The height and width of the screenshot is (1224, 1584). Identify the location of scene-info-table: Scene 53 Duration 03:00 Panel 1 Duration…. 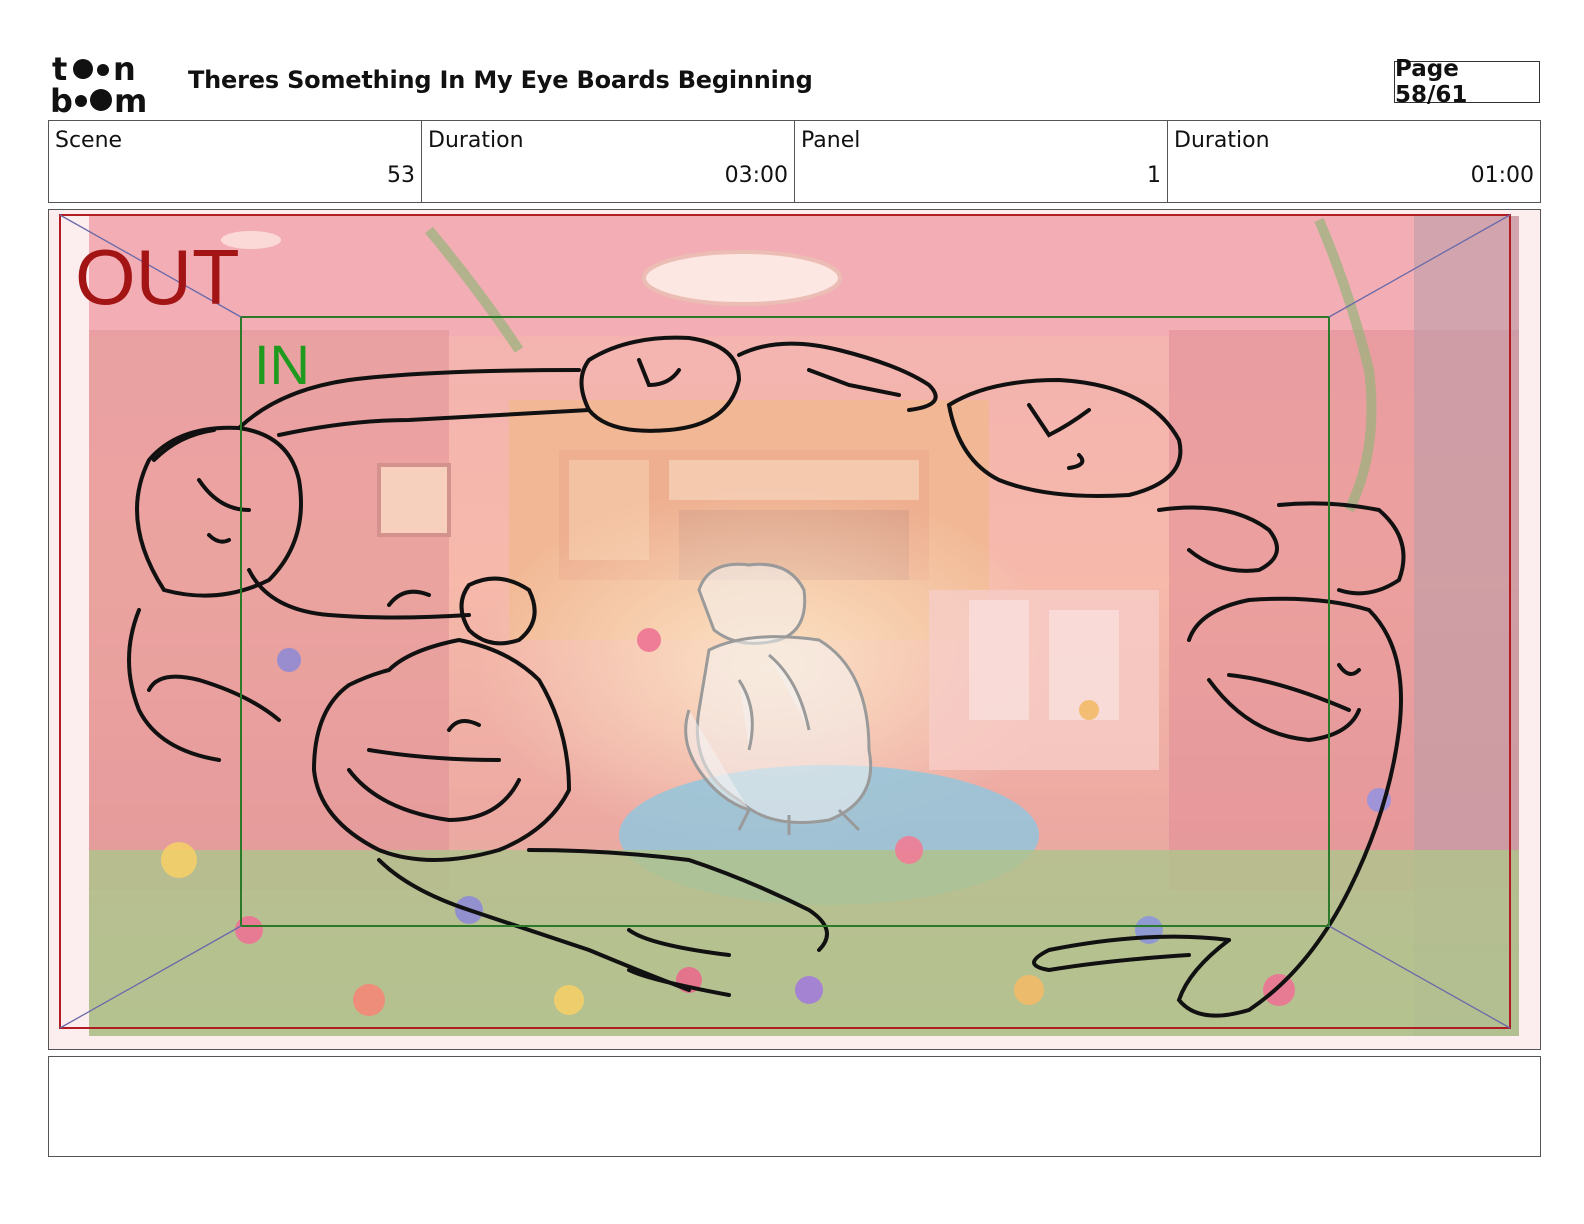
(794, 161).